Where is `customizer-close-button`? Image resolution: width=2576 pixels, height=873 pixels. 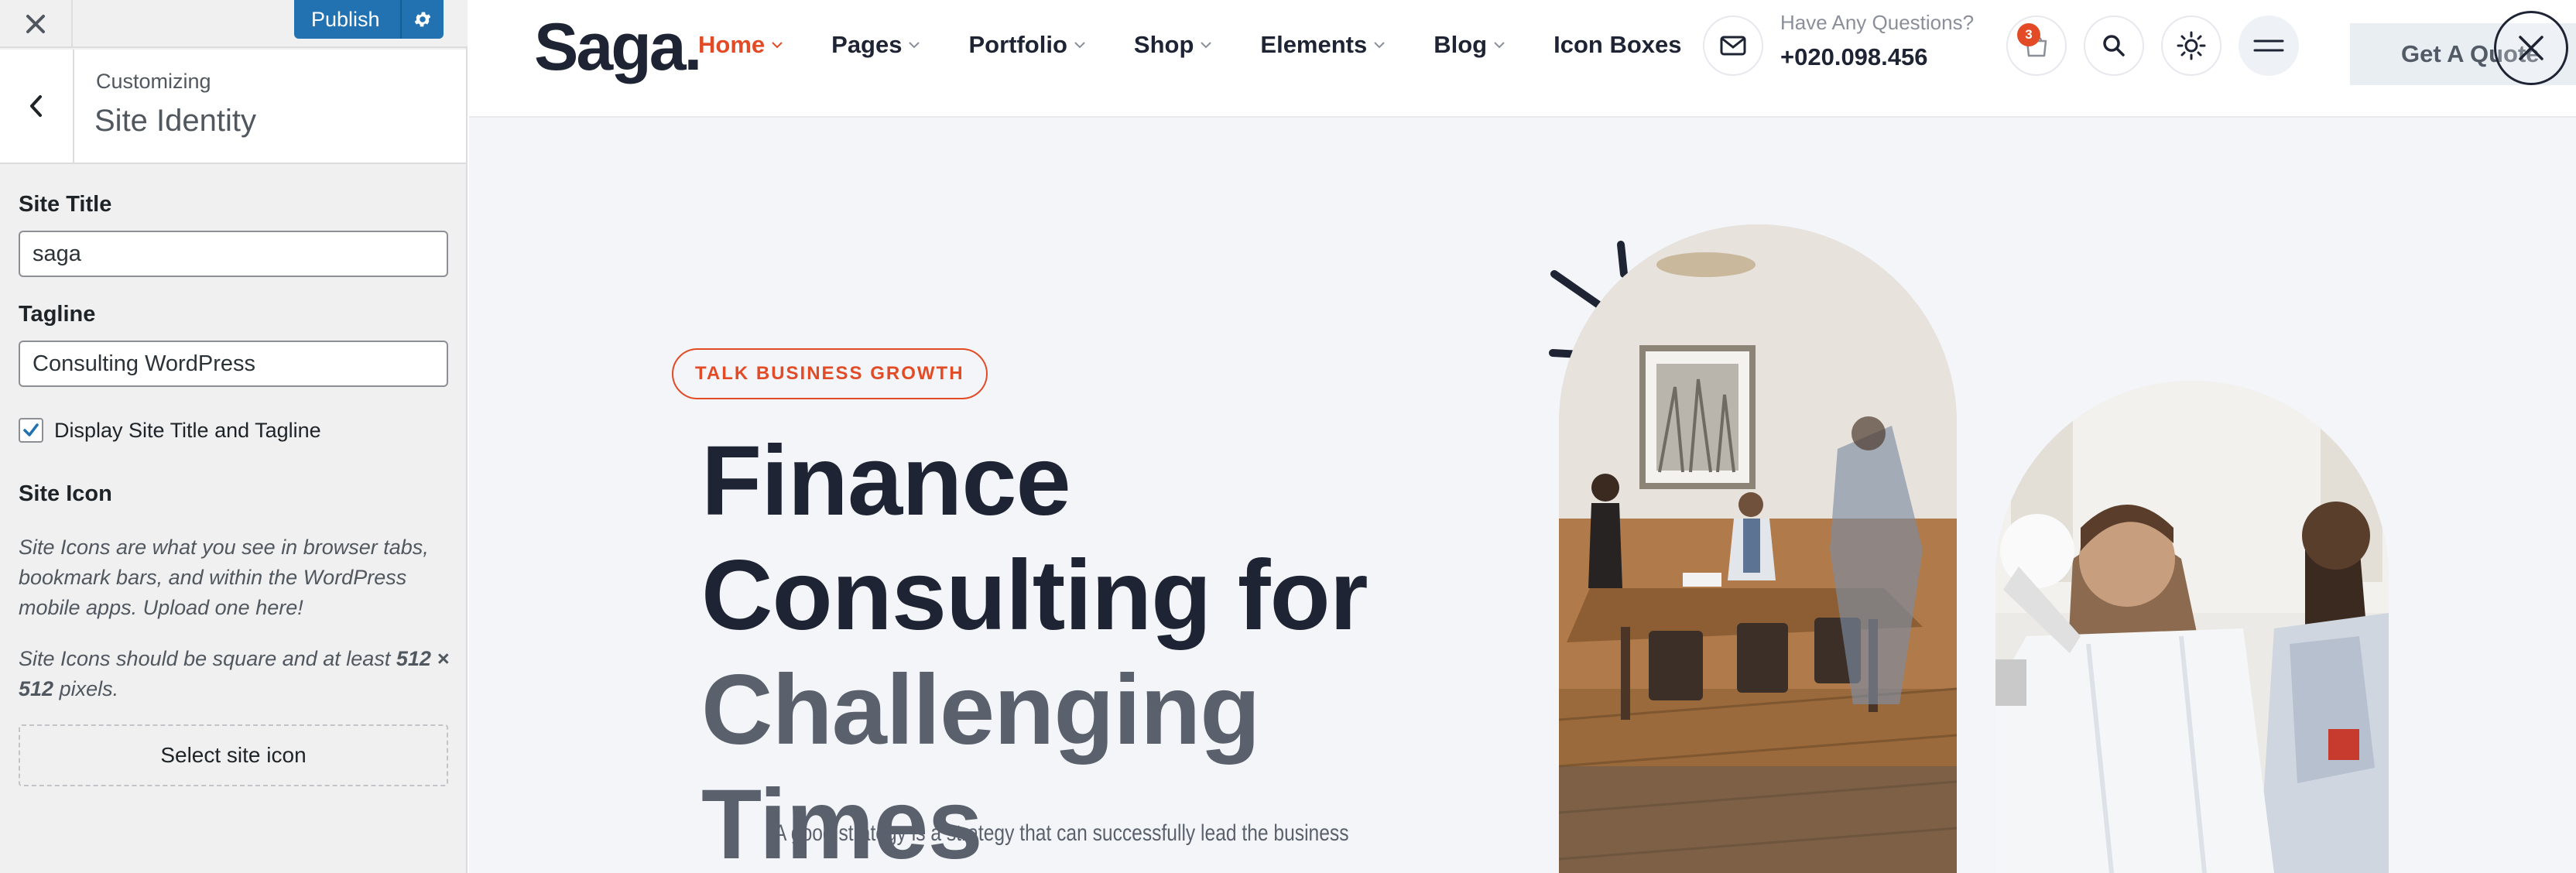
customizer-close-button is located at coordinates (36, 24).